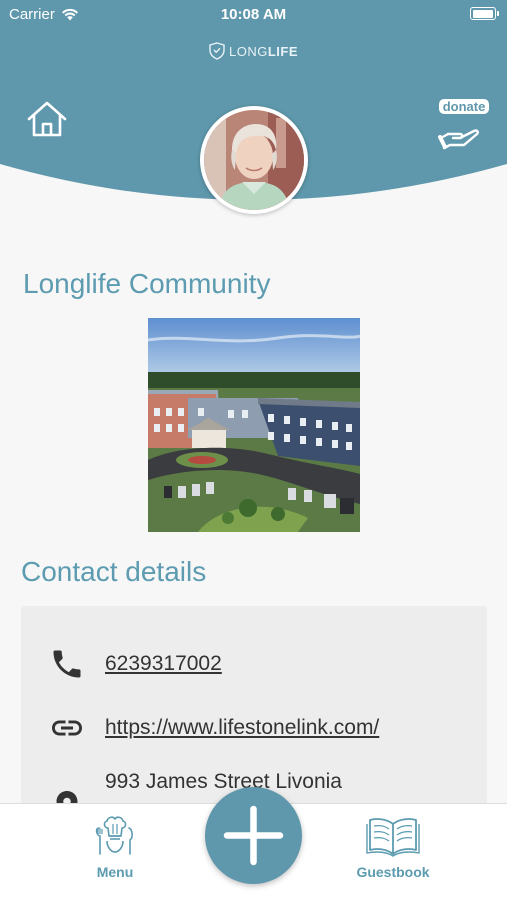  What do you see at coordinates (254, 662) in the screenshot?
I see `contact-phone-row: 6239317002` at bounding box center [254, 662].